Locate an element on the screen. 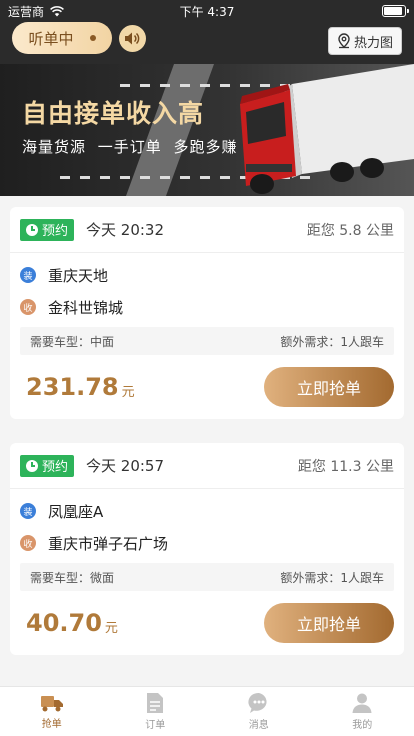  unload-address: 重庆市弹子石广场 is located at coordinates (108, 543).